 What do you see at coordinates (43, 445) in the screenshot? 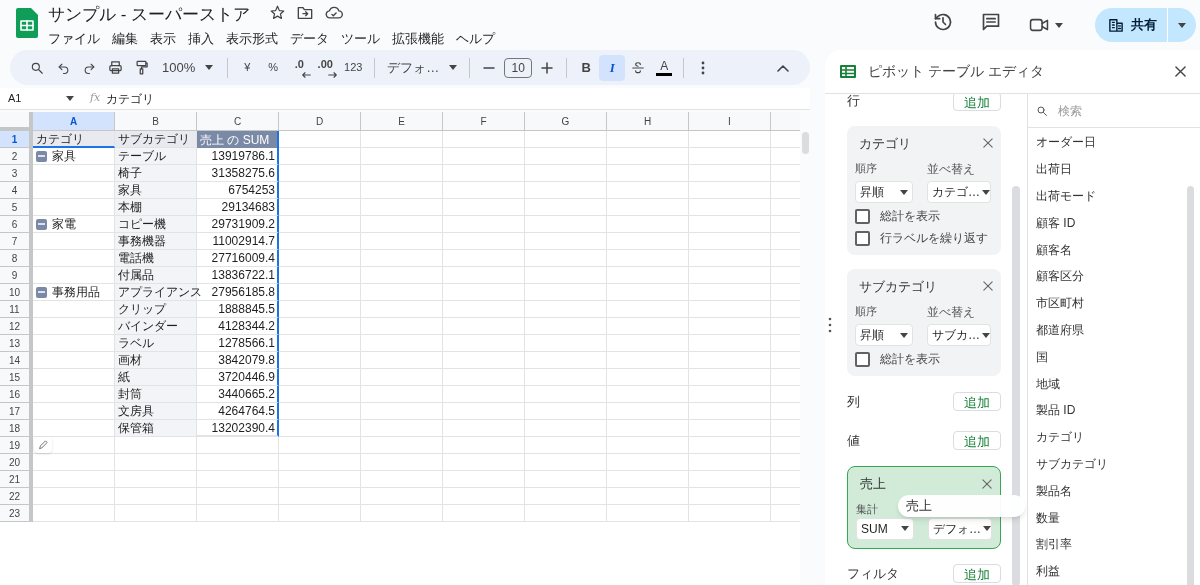
I see `edit-button` at bounding box center [43, 445].